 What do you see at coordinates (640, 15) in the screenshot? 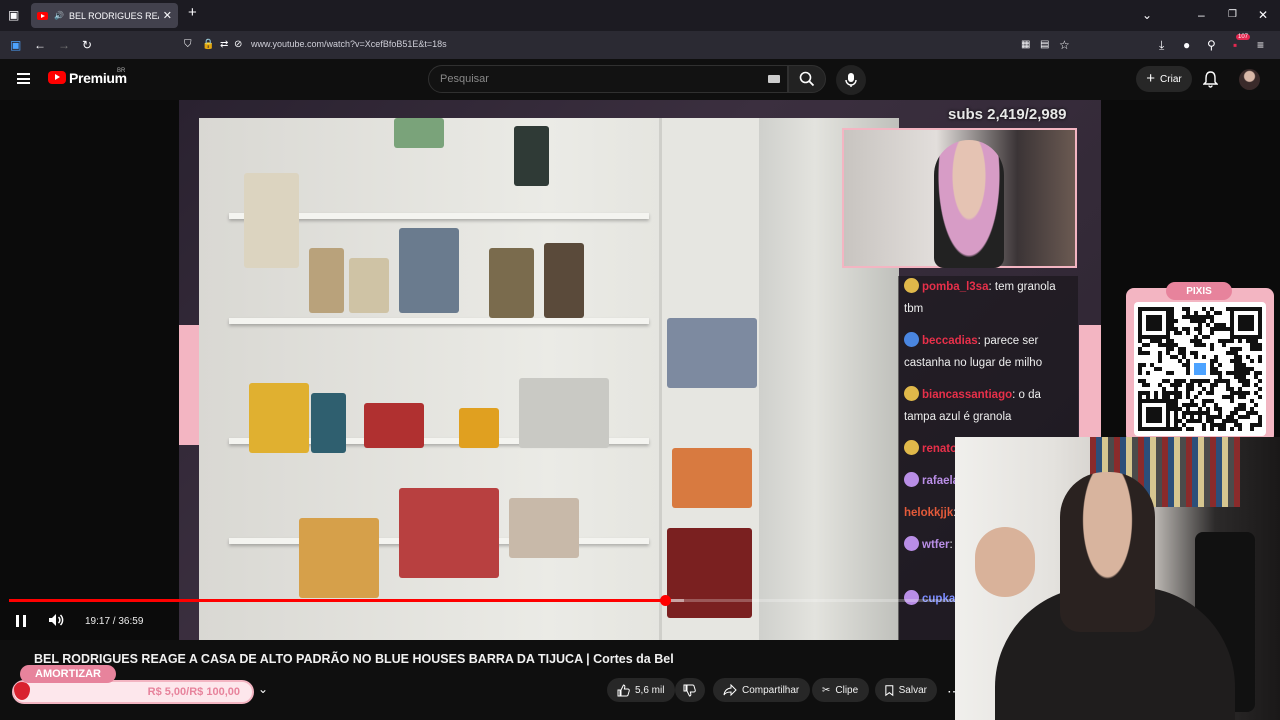
I see `browser-tab-bar: ▣ 🔊 BEL RODRIGUES REAGE A C ✕ + ⌄ – ❐ ✕` at bounding box center [640, 15].